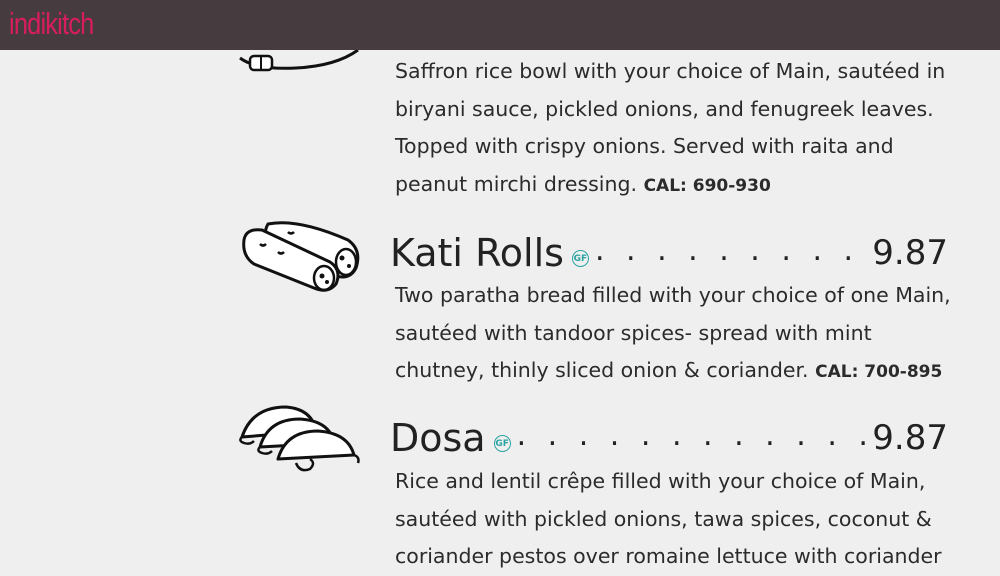 The height and width of the screenshot is (576, 1000). What do you see at coordinates (51, 24) in the screenshot?
I see `brand-logo: indikitch` at bounding box center [51, 24].